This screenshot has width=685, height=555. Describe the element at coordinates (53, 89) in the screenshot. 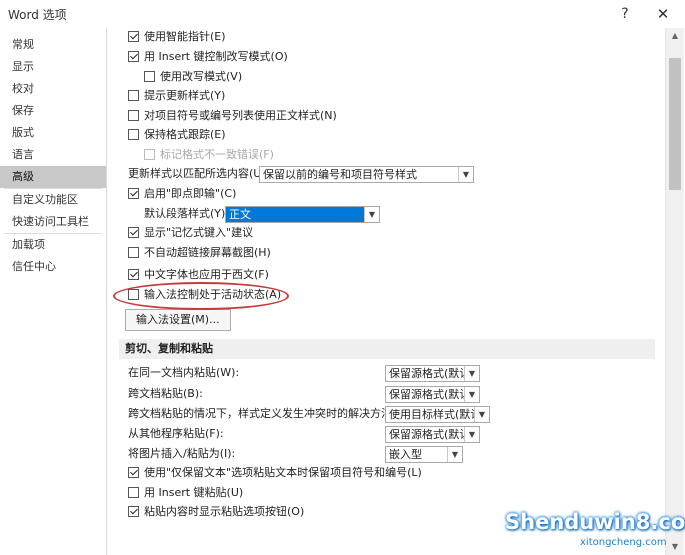

I see `sidebar-item-proofing: 校对` at that location.